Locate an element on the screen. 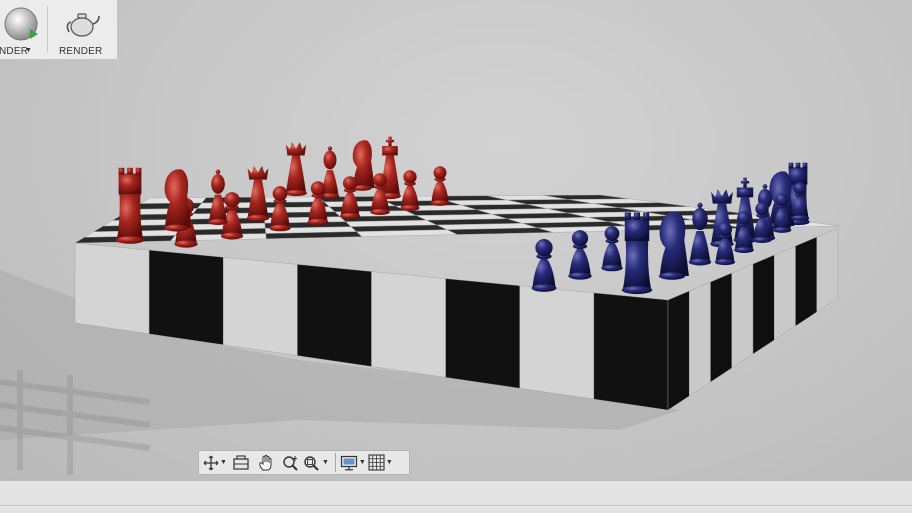 The height and width of the screenshot is (513, 912). fit-zoom-icon is located at coordinates (311, 463).